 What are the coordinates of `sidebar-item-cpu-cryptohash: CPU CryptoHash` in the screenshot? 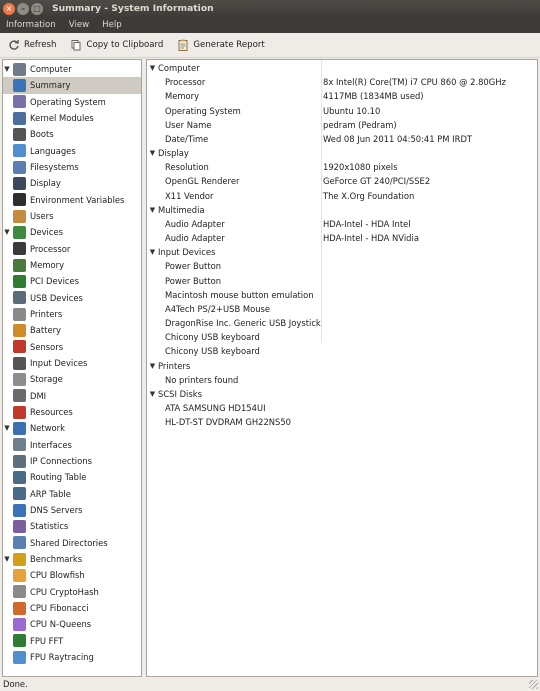 It's located at (72, 592).